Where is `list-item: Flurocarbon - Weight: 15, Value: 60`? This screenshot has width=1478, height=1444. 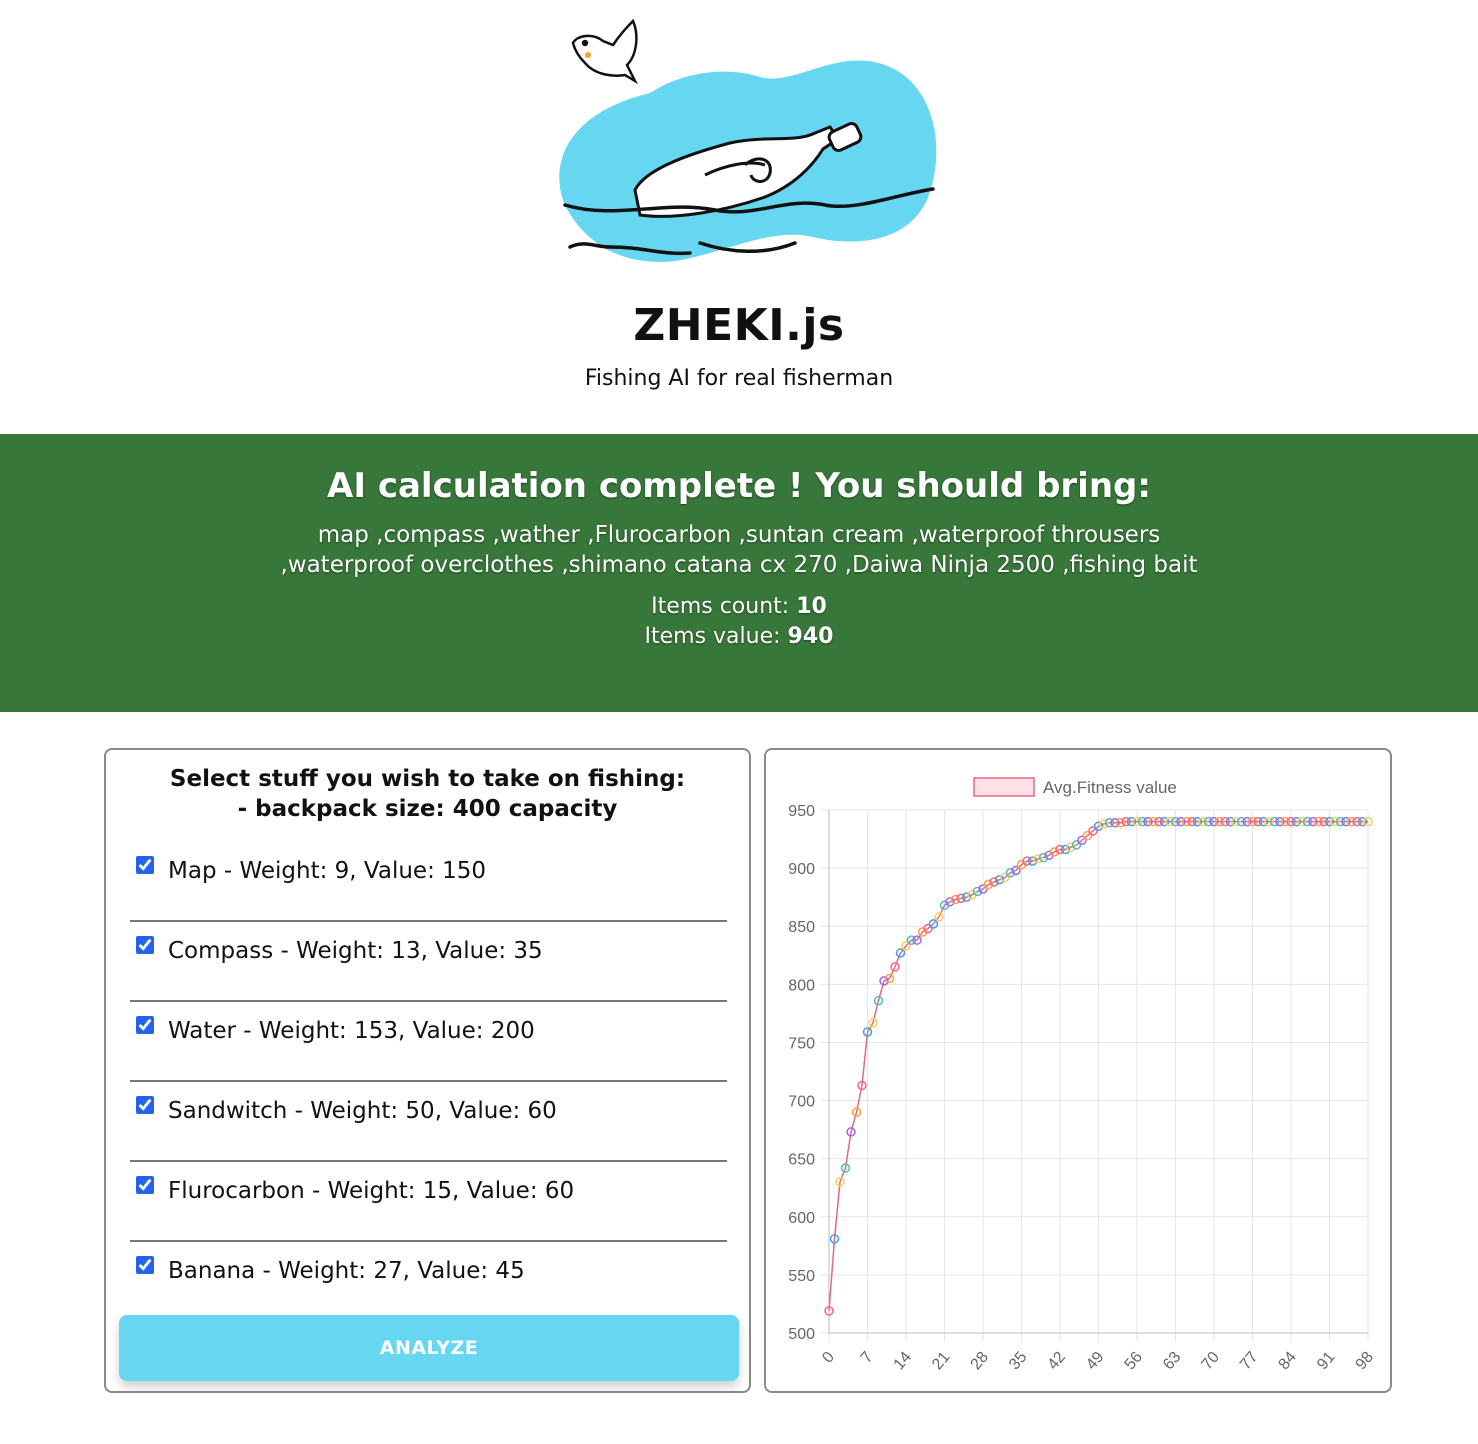 list-item: Flurocarbon - Weight: 15, Value: 60 is located at coordinates (428, 1202).